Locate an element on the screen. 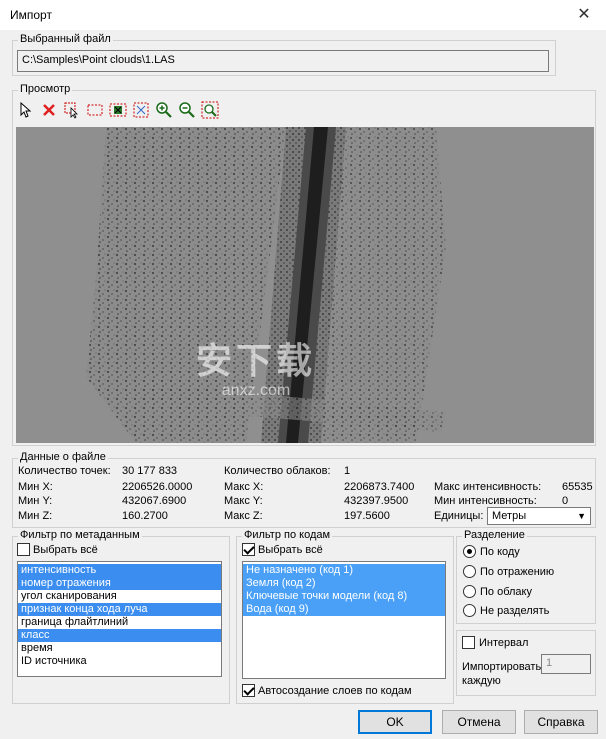  maxy-label: Макс Y: is located at coordinates (243, 501).